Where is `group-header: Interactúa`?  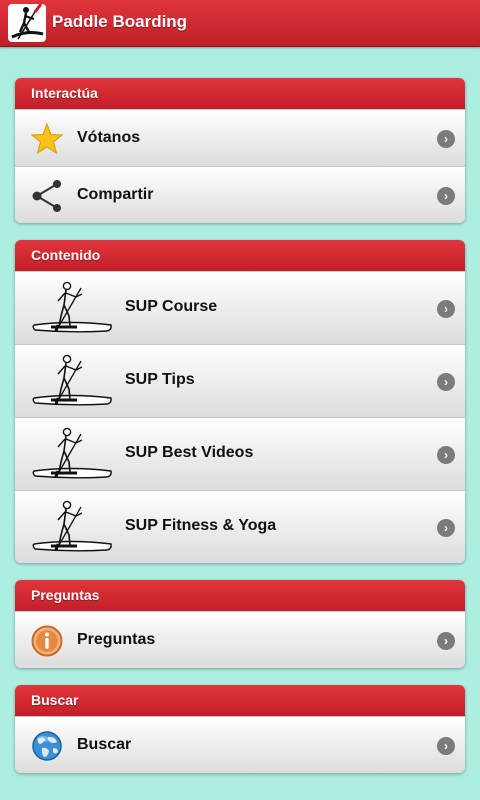
group-header: Interactúa is located at coordinates (240, 93).